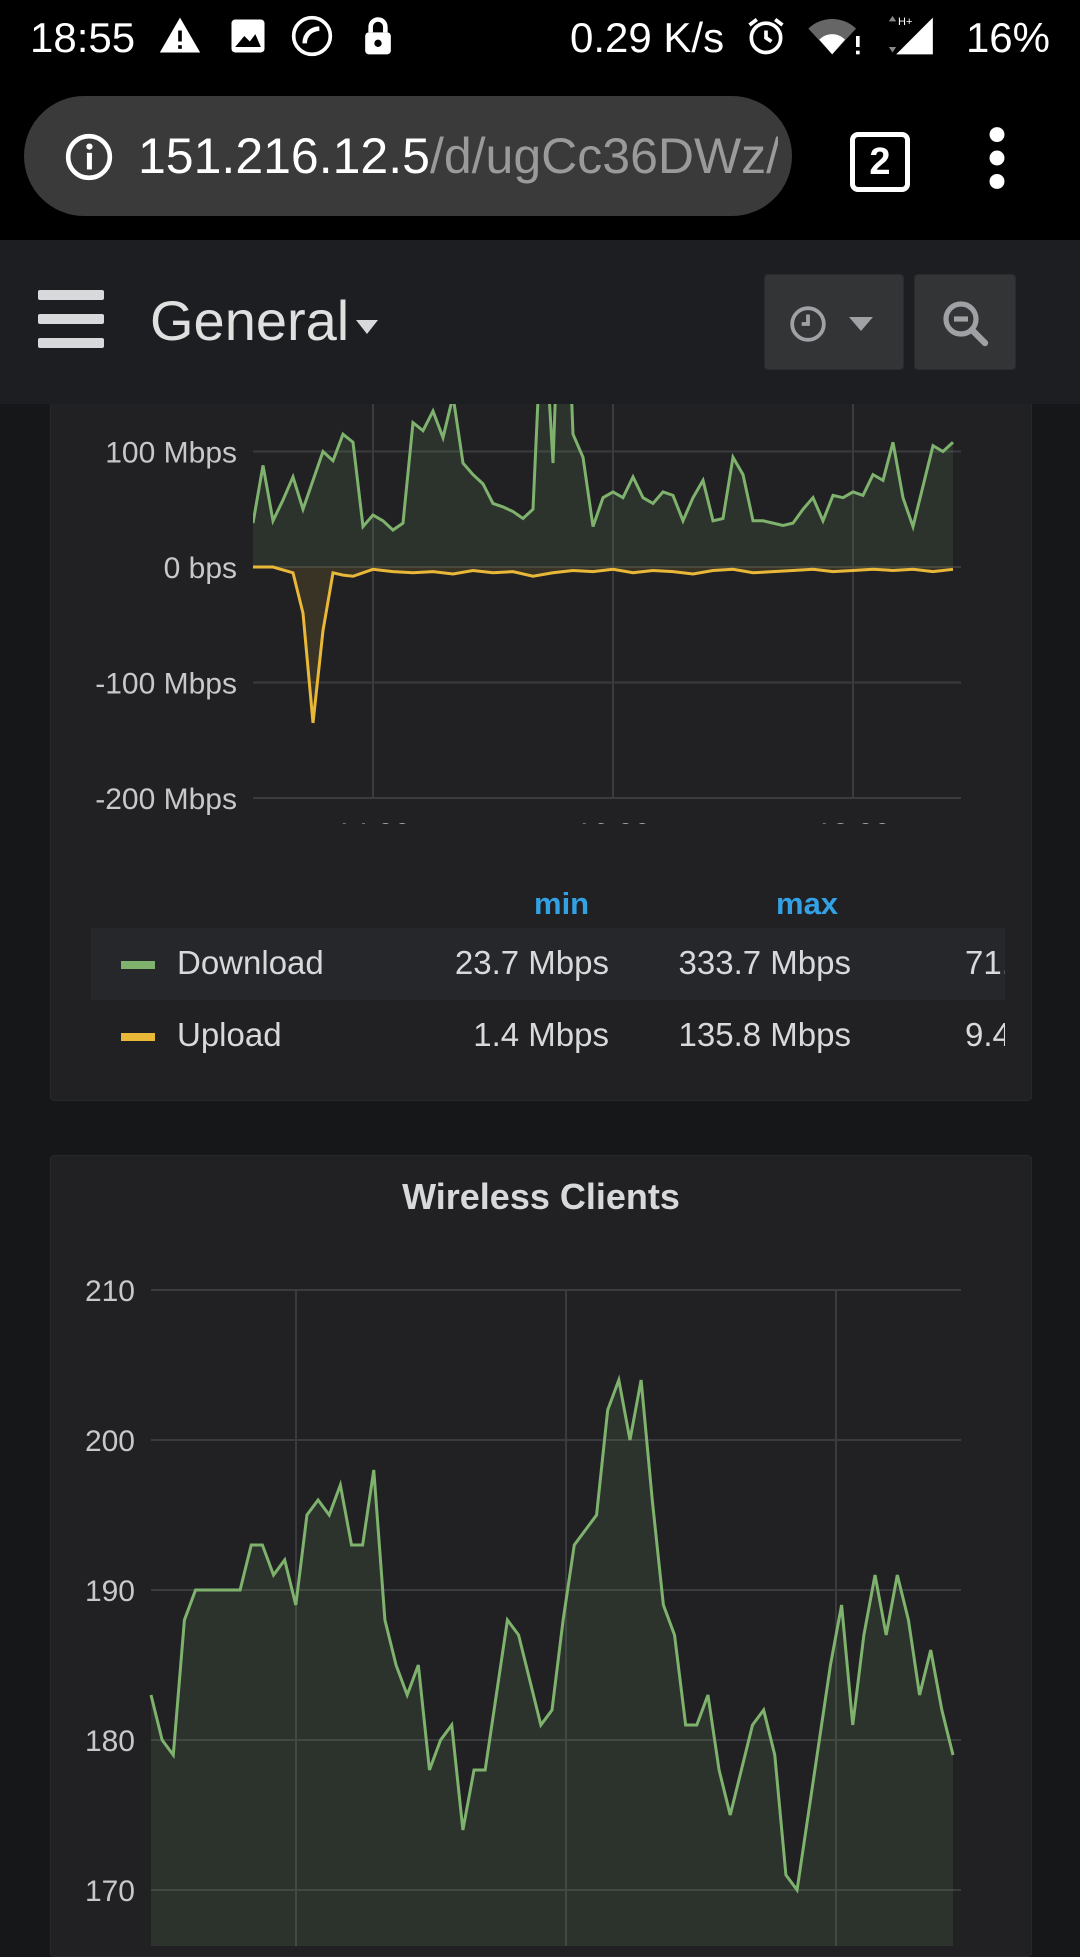 This screenshot has width=1080, height=1957. I want to click on y-tick-label: -200 Mbps, so click(166, 799).